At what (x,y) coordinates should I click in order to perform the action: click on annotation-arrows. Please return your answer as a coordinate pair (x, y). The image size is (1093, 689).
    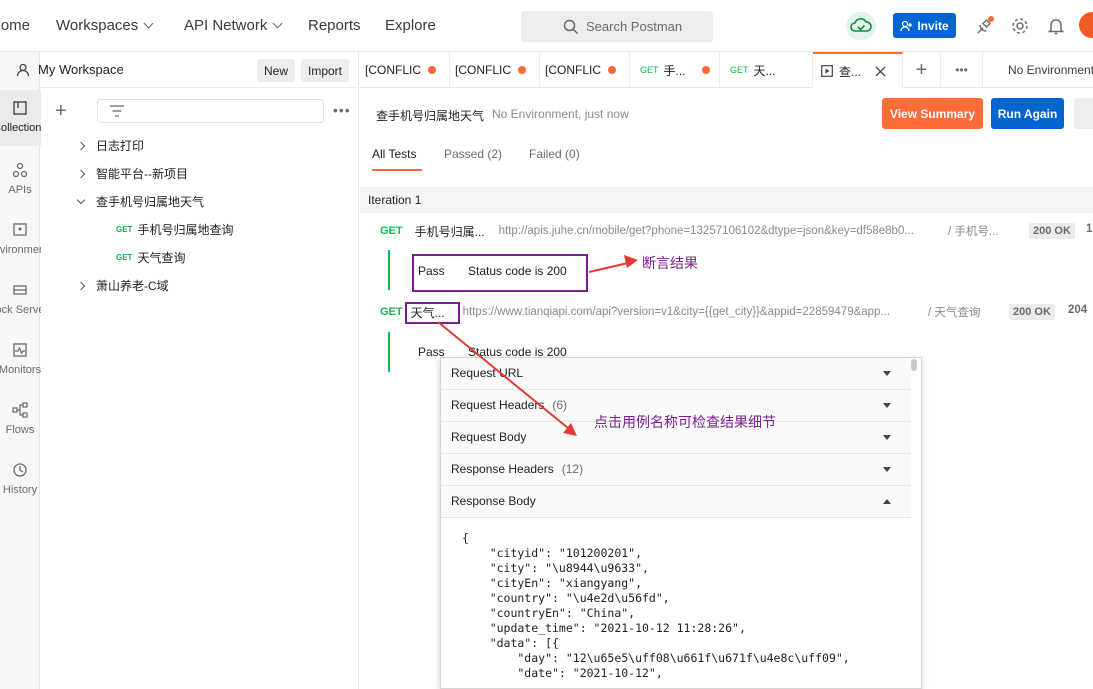
    Looking at the image, I should click on (537, 345).